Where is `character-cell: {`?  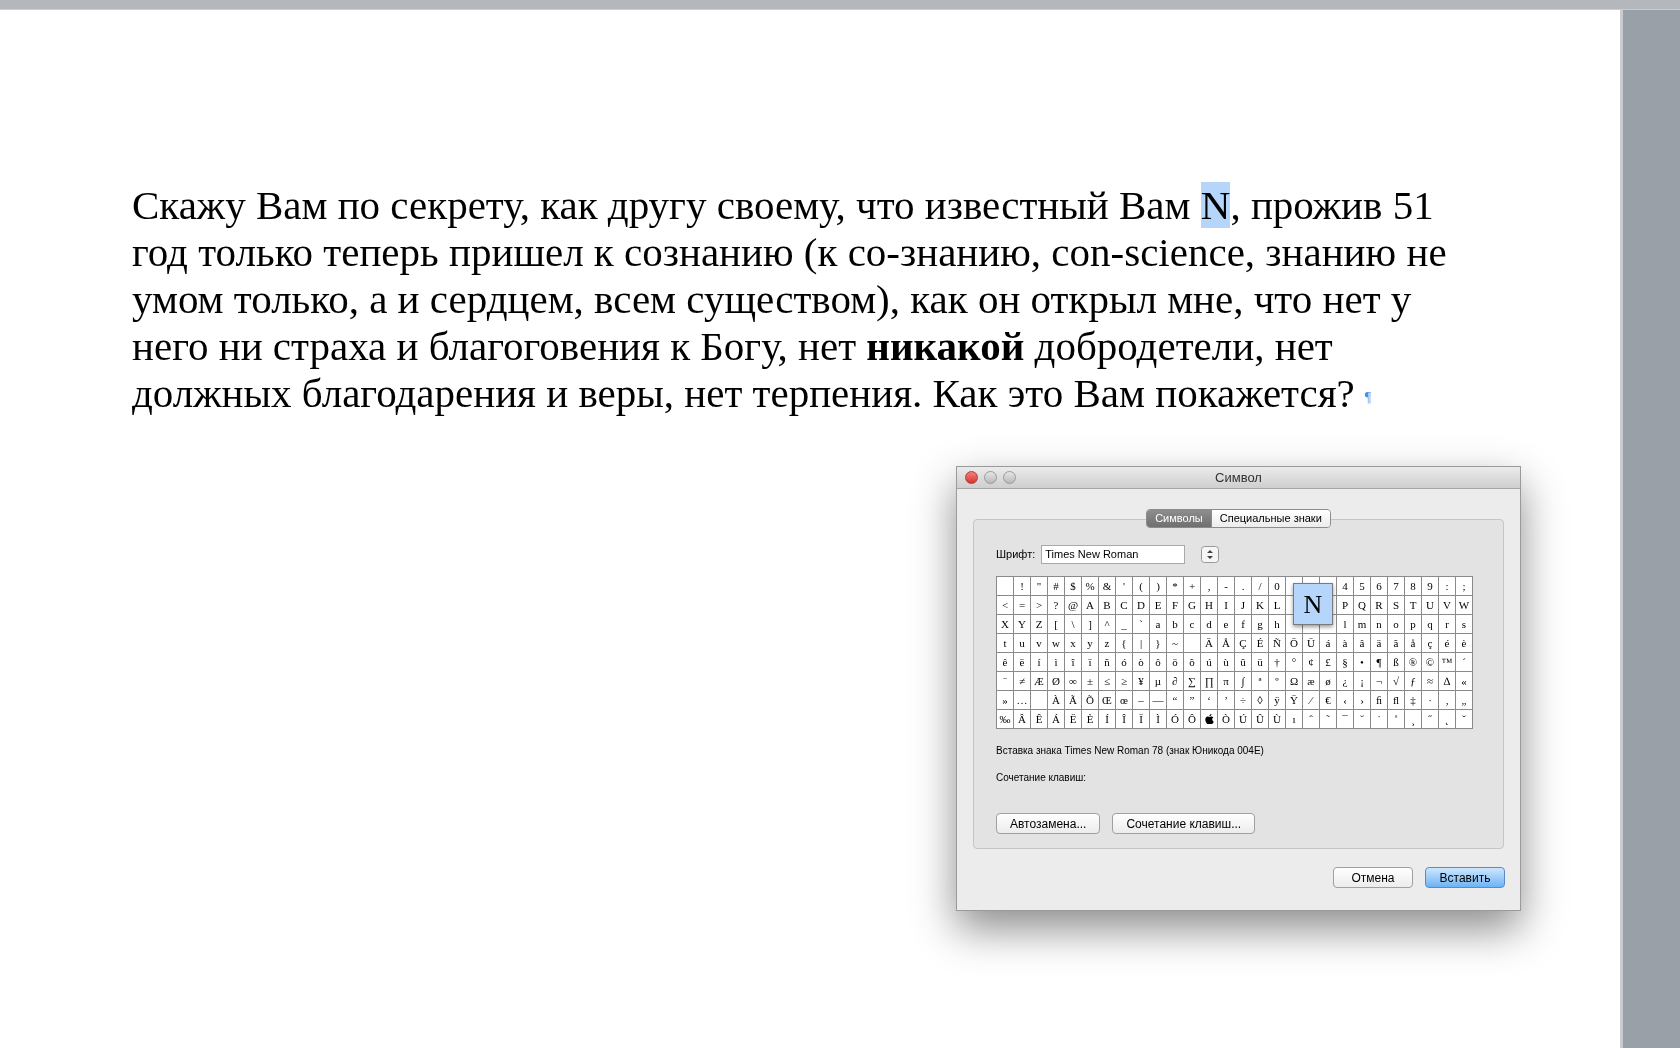 character-cell: { is located at coordinates (1124, 643).